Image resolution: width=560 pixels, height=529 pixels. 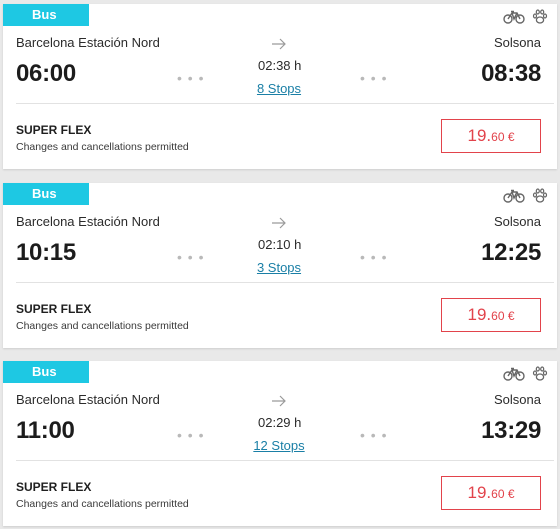 What do you see at coordinates (45, 430) in the screenshot?
I see `departure-time: 11:00` at bounding box center [45, 430].